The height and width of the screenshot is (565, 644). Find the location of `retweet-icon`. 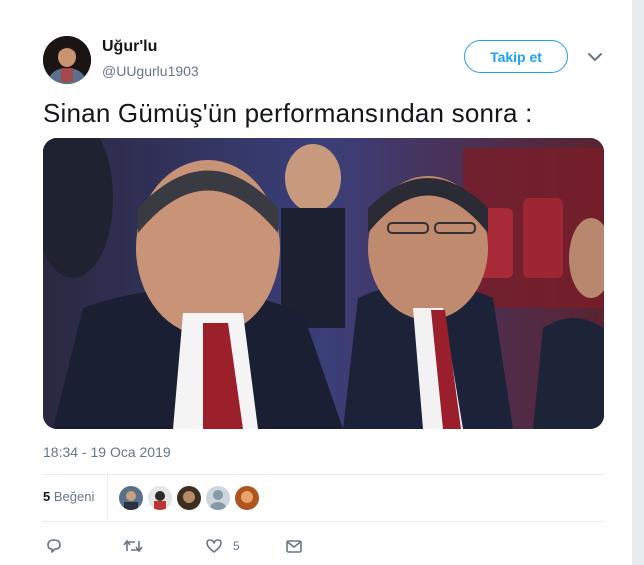

retweet-icon is located at coordinates (133, 546).